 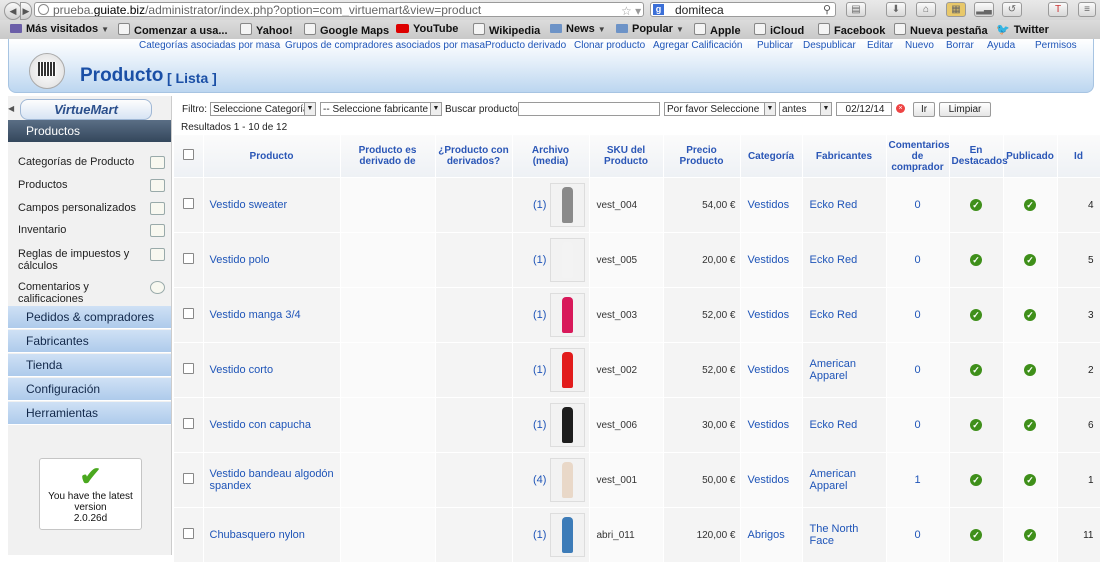 I want to click on category-link: Abrigos, so click(x=766, y=535).